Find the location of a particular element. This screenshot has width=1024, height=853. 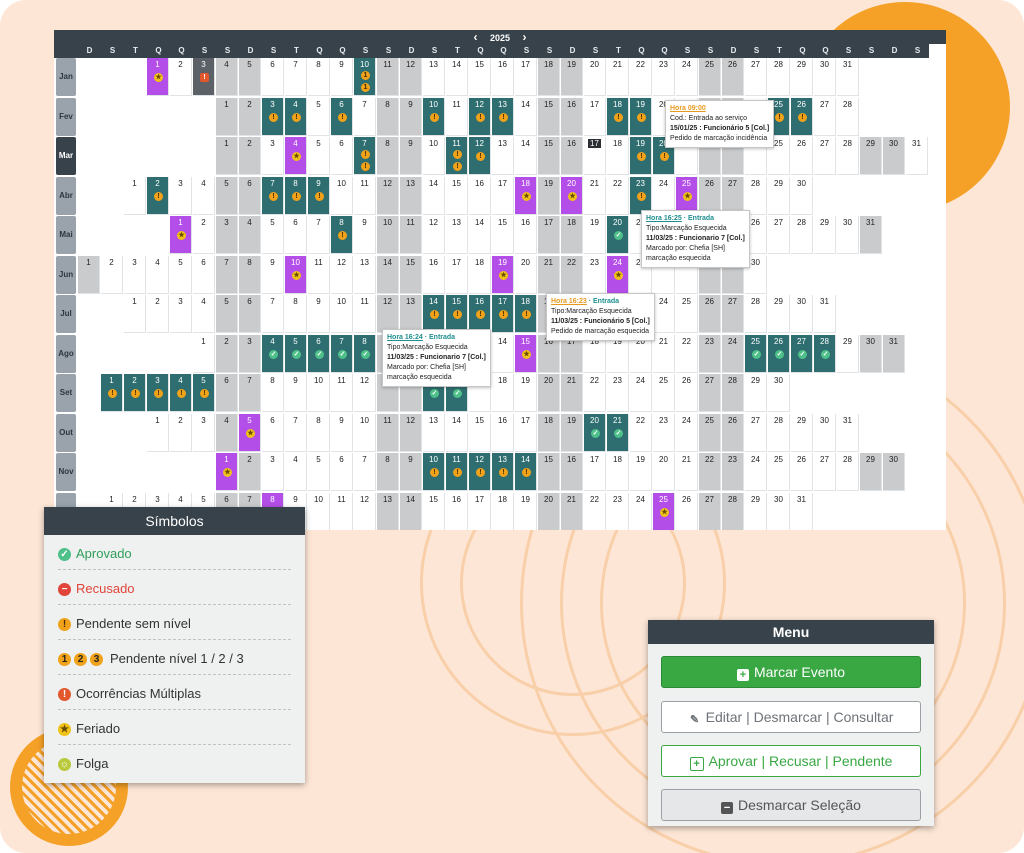

chevron-right-icon: › is located at coordinates (525, 37).